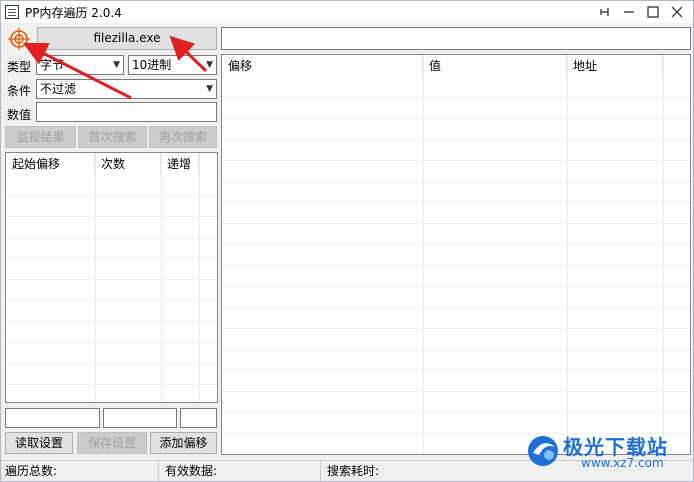 This screenshot has width=694, height=482. Describe the element at coordinates (19, 115) in the screenshot. I see `value-label: 数值` at that location.